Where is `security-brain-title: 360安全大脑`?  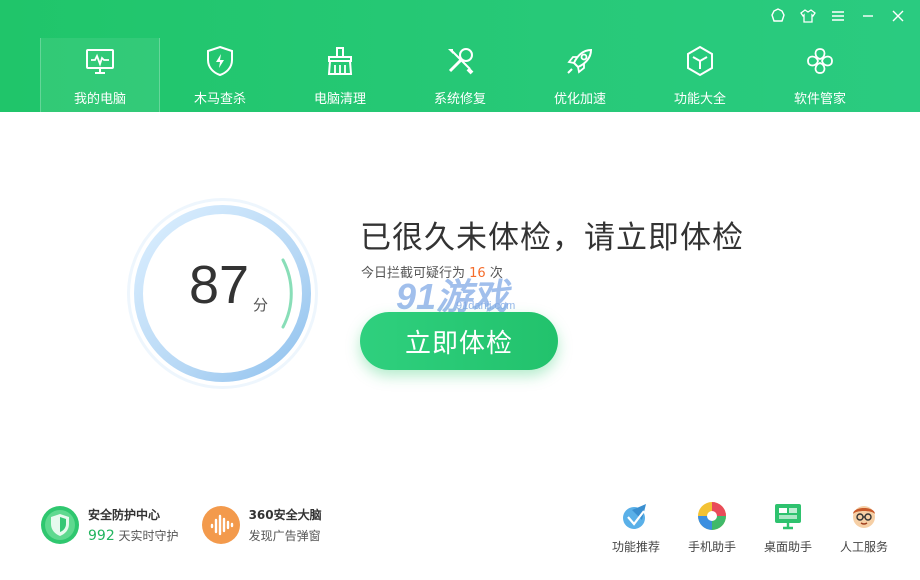
security-brain-title: 360安全大脑 is located at coordinates (285, 515).